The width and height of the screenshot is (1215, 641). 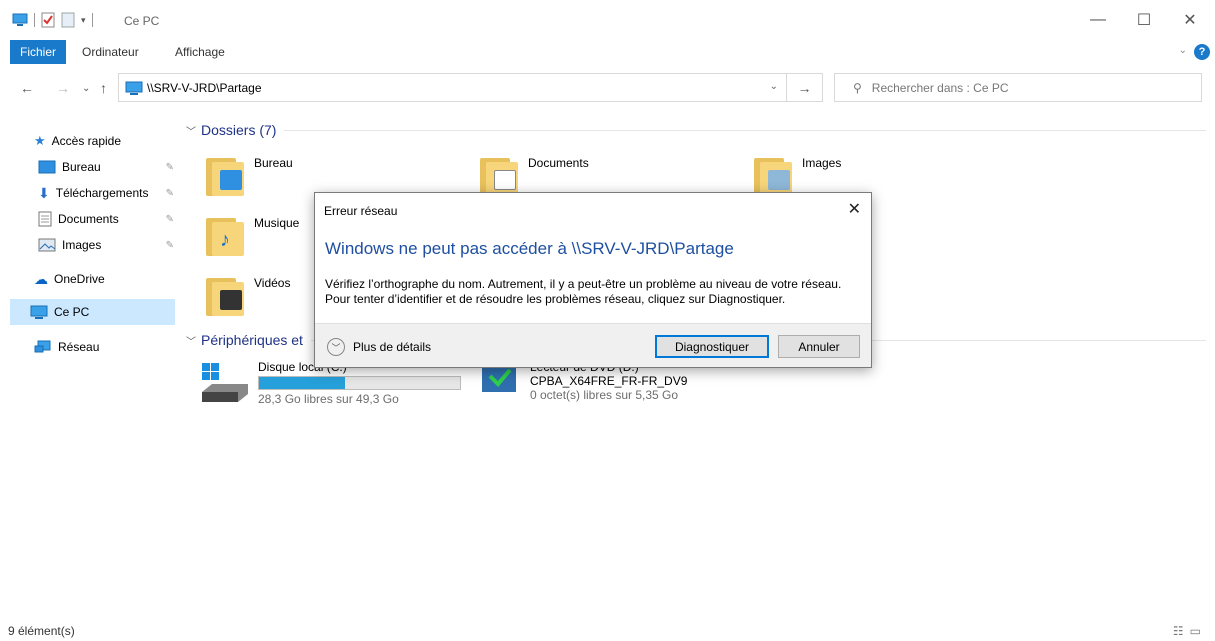 What do you see at coordinates (359, 383) in the screenshot?
I see `drive-usage-bar` at bounding box center [359, 383].